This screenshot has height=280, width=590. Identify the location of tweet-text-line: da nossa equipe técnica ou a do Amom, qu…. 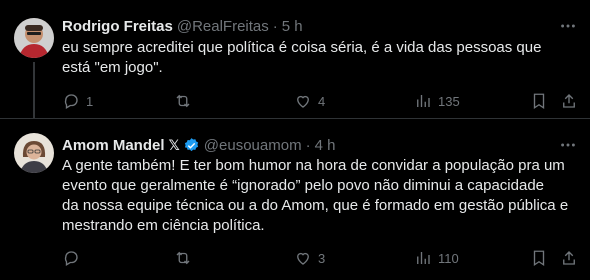
(315, 205).